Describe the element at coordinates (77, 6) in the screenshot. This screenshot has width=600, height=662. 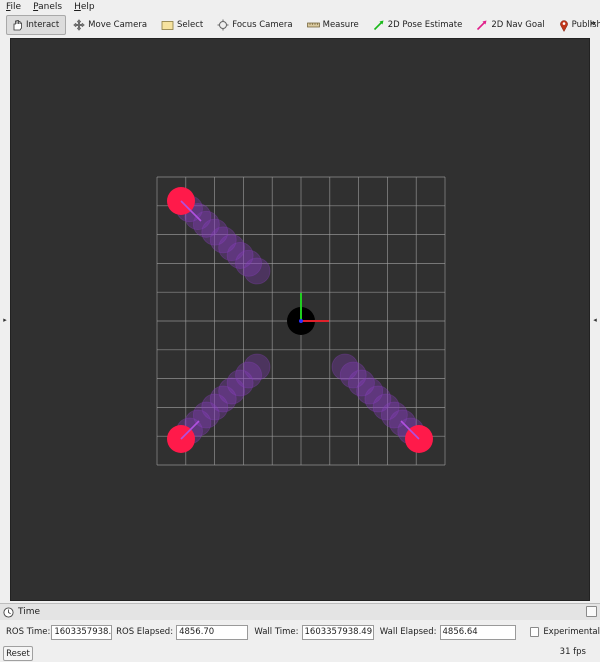
I see `menu-help-mnemonic: H` at that location.